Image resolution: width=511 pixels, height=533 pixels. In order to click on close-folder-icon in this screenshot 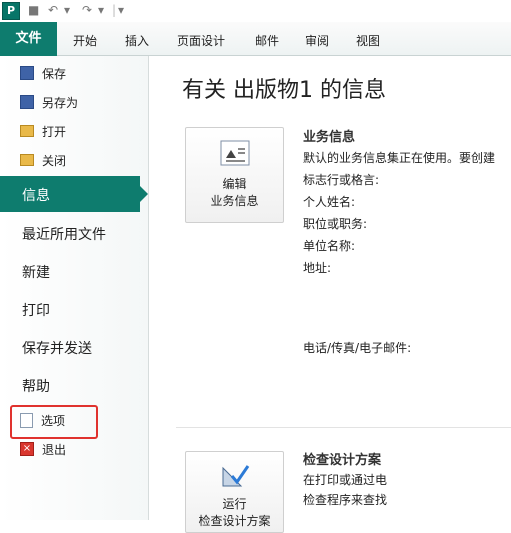, I will do `click(27, 160)`.